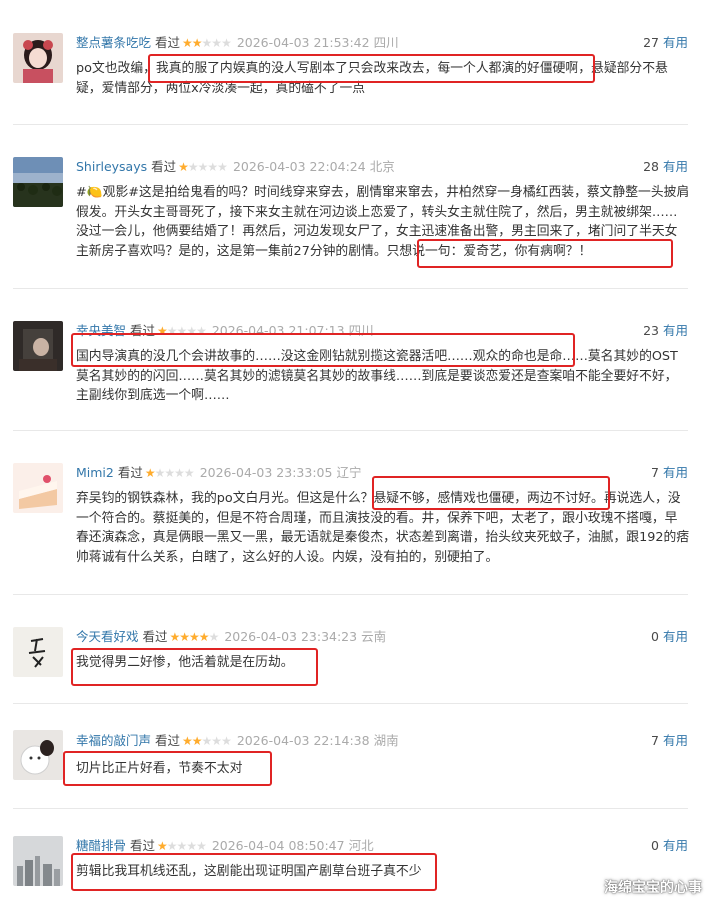 This screenshot has height=909, width=712. I want to click on dark-avatar-icon, so click(38, 346).